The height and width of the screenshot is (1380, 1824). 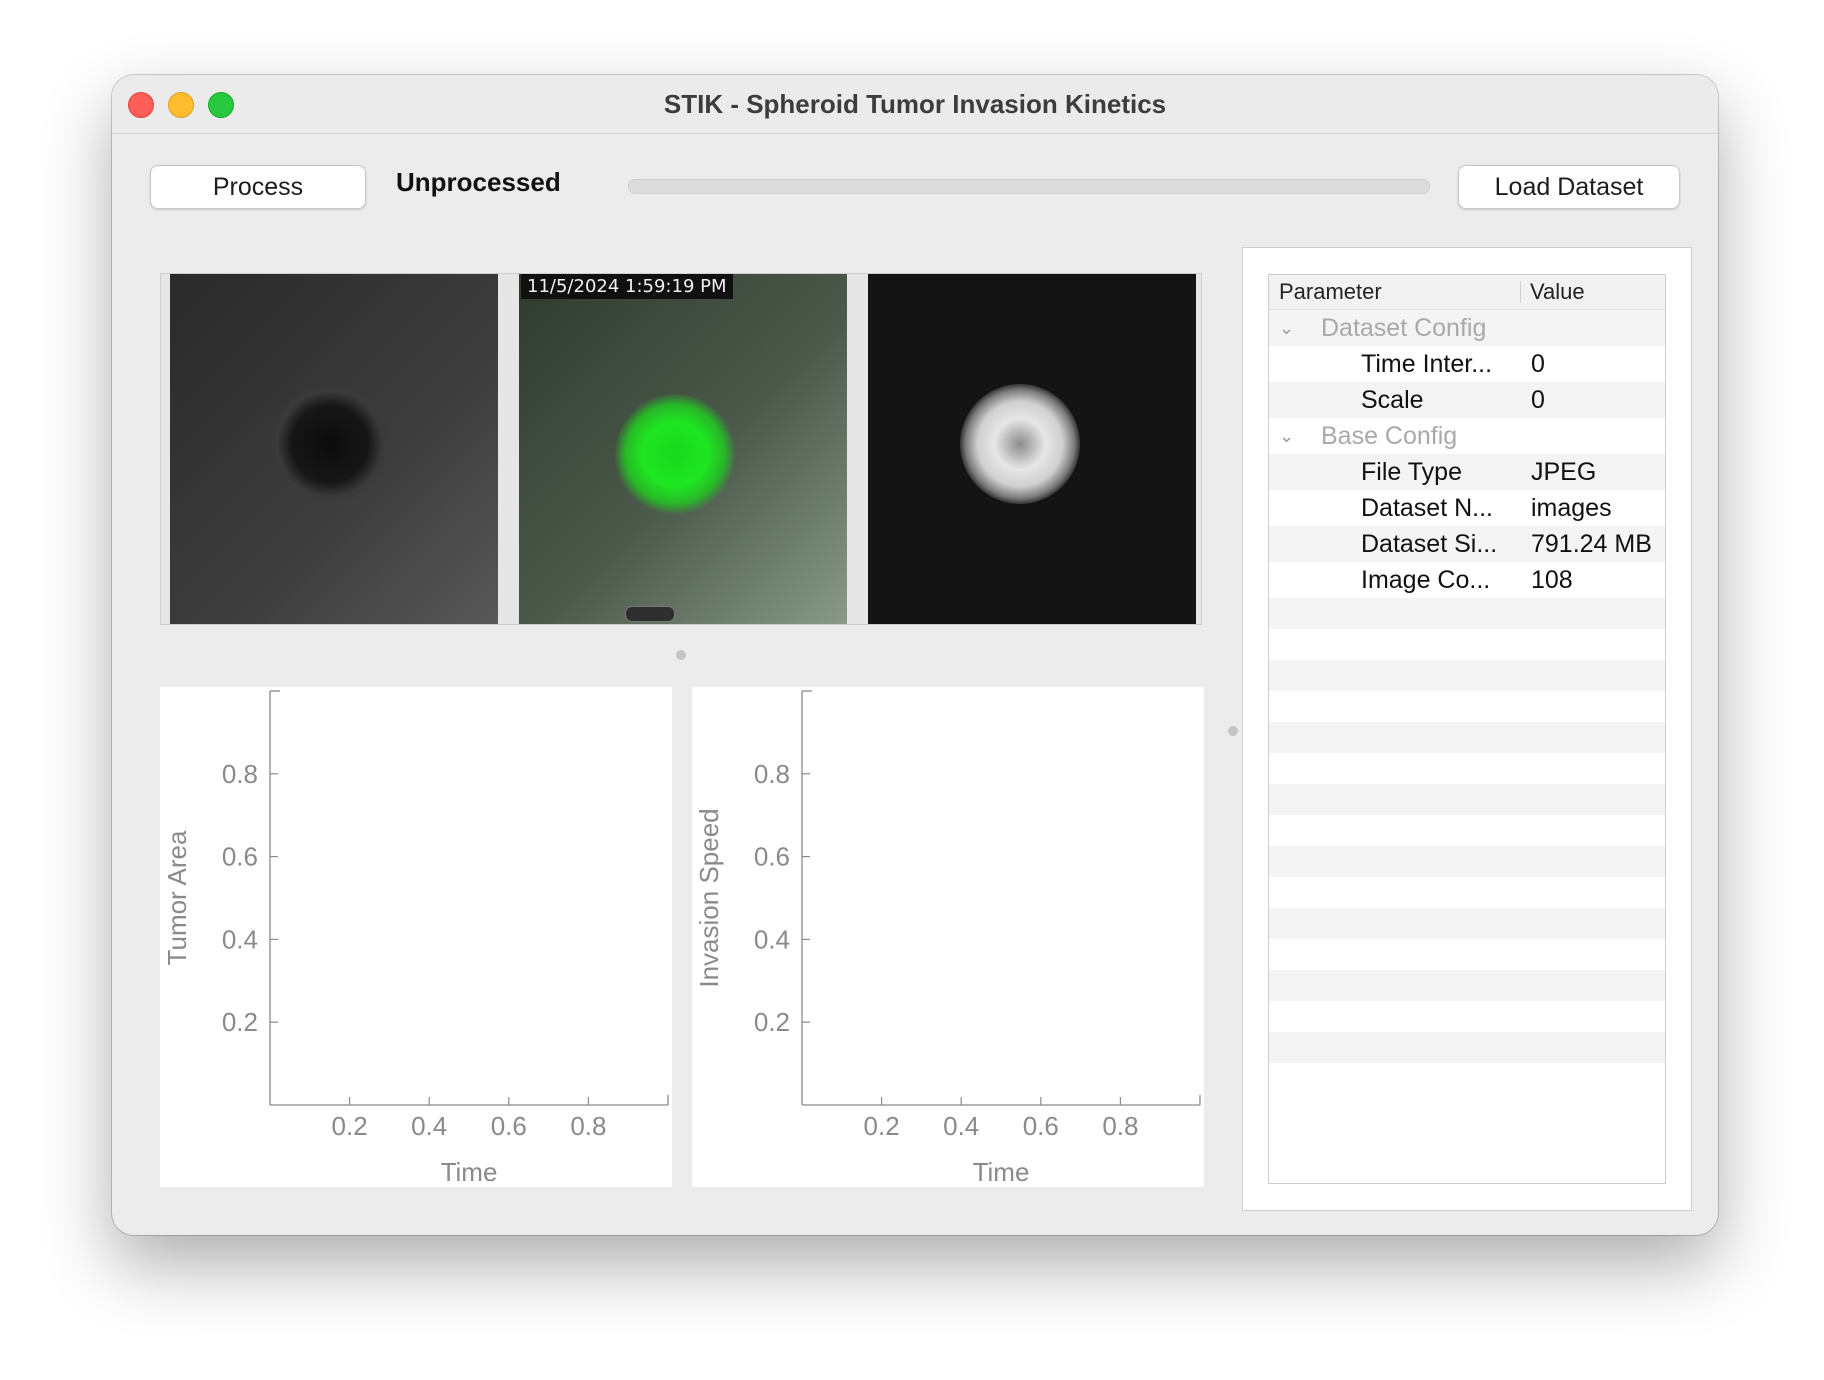 I want to click on tumor-area-y-tick-label: 0.2, so click(x=240, y=1022).